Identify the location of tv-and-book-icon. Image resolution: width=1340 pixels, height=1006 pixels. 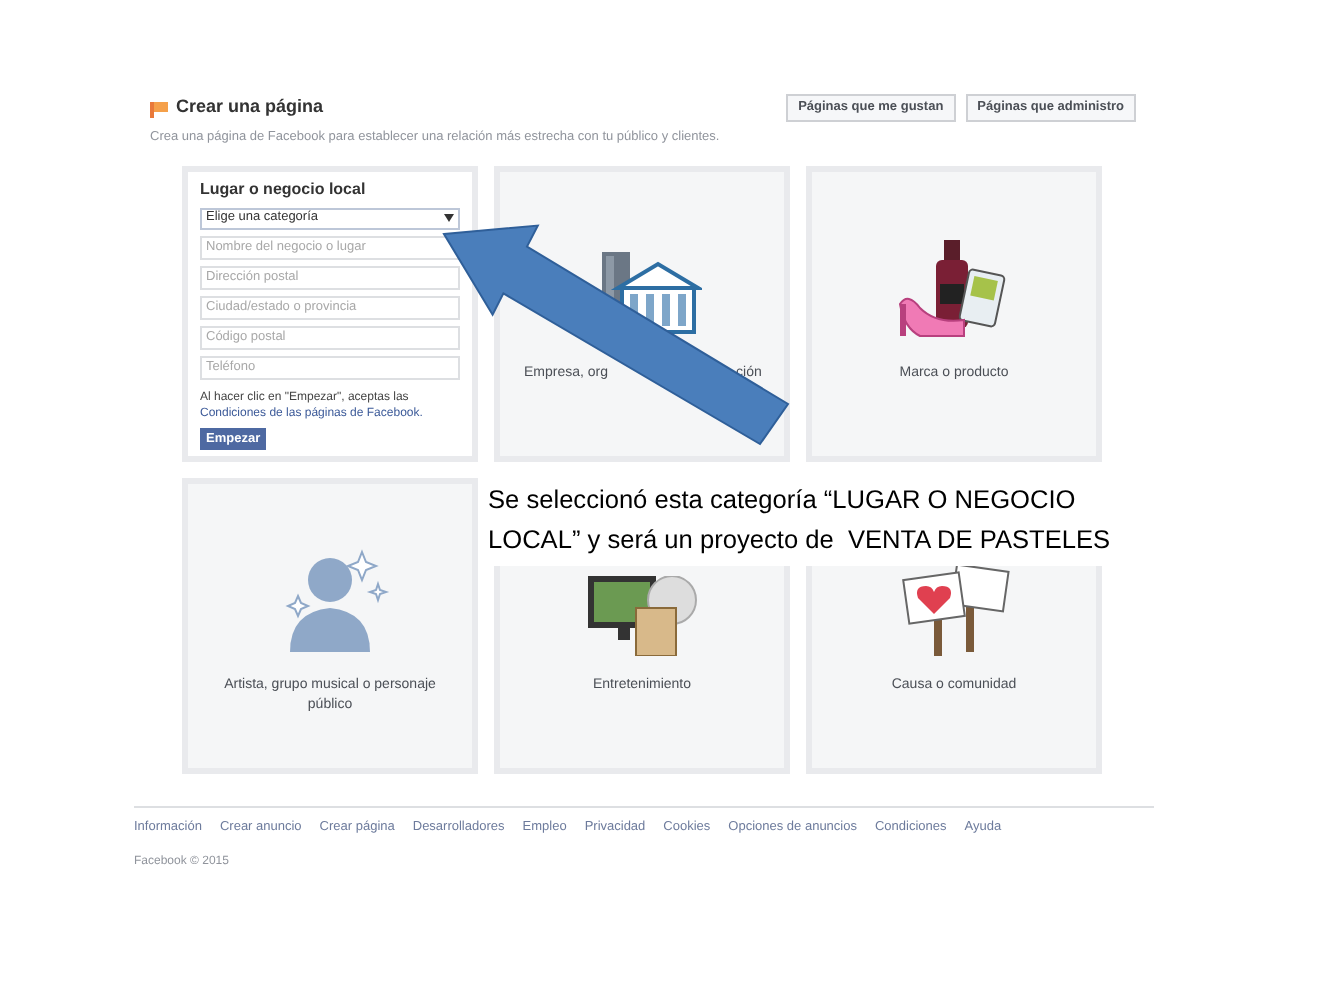
(642, 615).